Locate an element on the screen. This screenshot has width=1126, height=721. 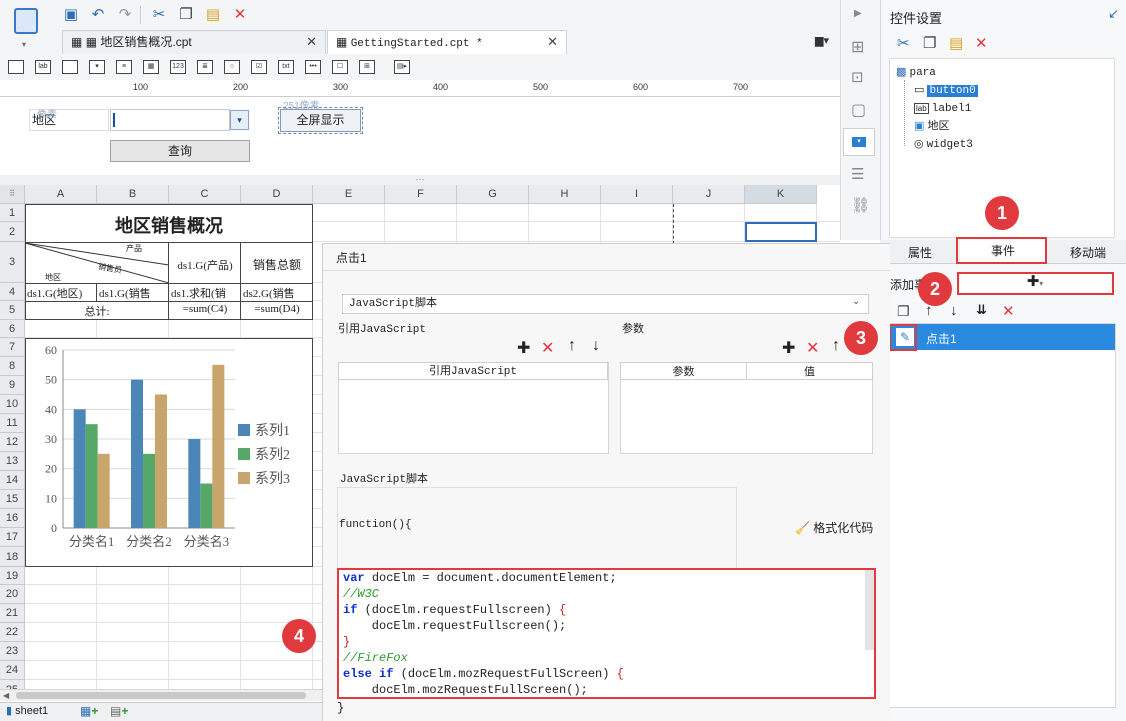
row-header: 13 is located at coordinates (12, 461).